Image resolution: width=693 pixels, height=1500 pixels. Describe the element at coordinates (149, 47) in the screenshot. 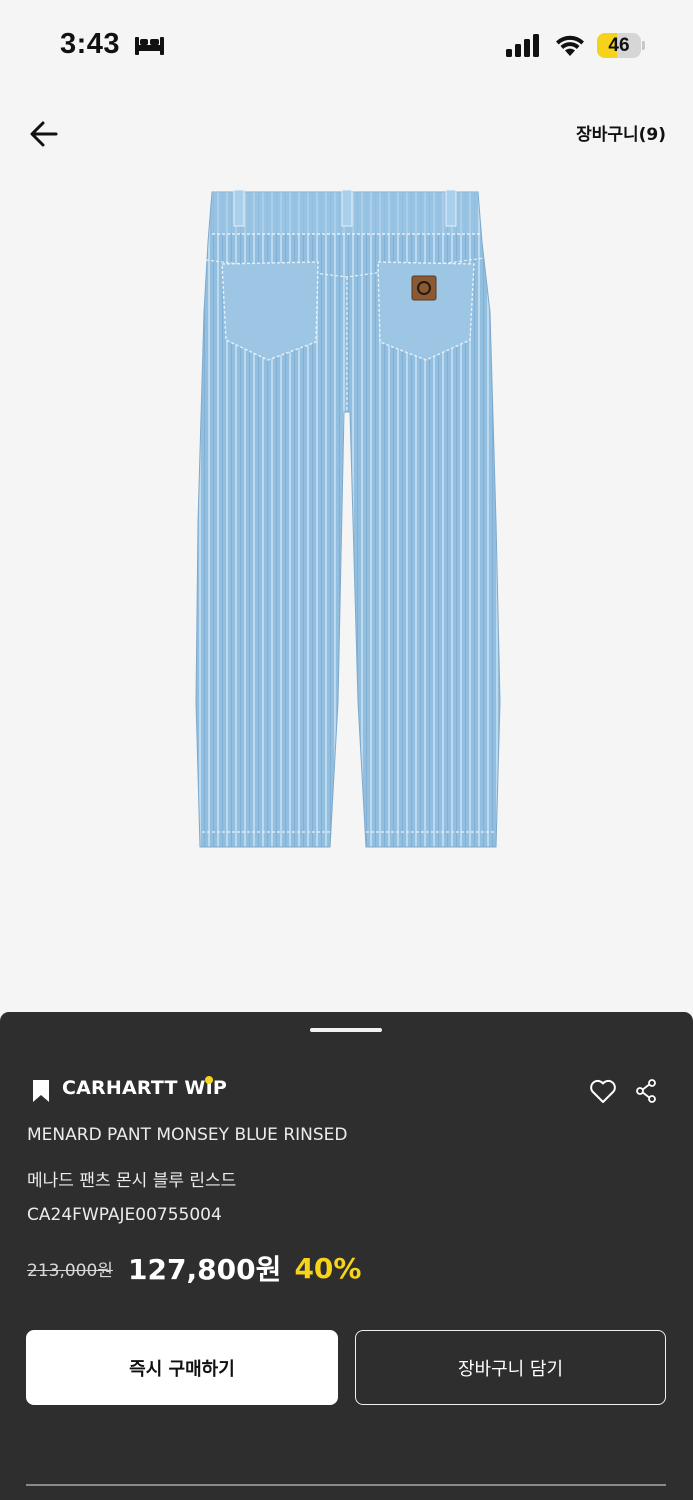

I see `bed-icon` at that location.